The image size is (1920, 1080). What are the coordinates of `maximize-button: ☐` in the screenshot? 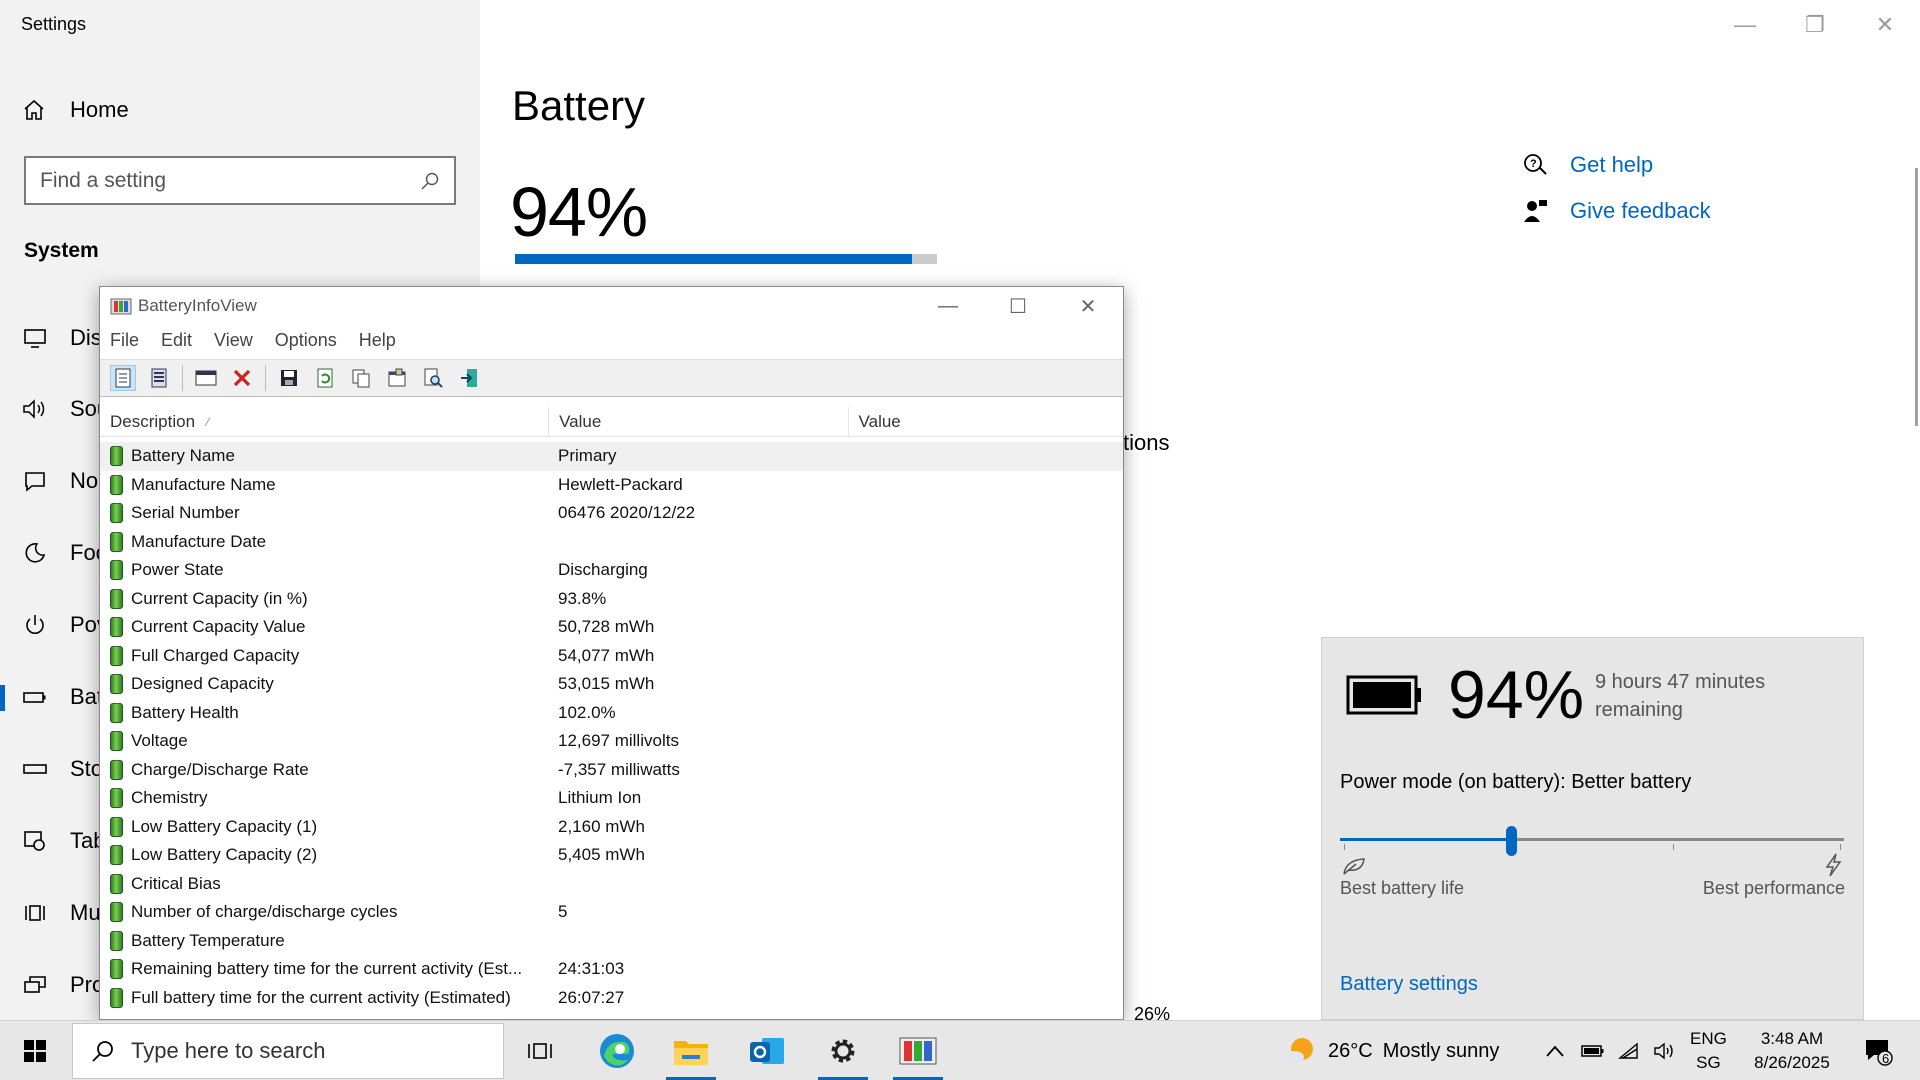 It's located at (1018, 306).